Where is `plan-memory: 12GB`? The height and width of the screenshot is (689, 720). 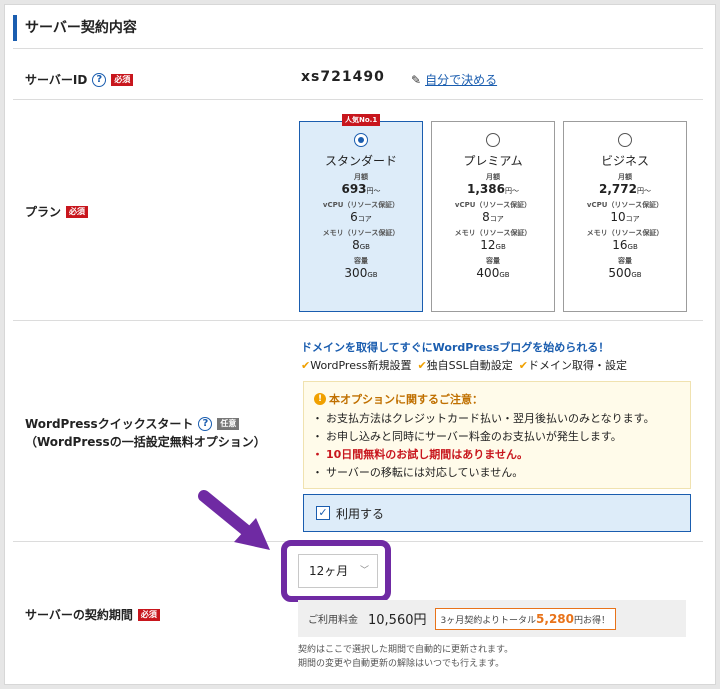
plan-memory: 12GB is located at coordinates (493, 245).